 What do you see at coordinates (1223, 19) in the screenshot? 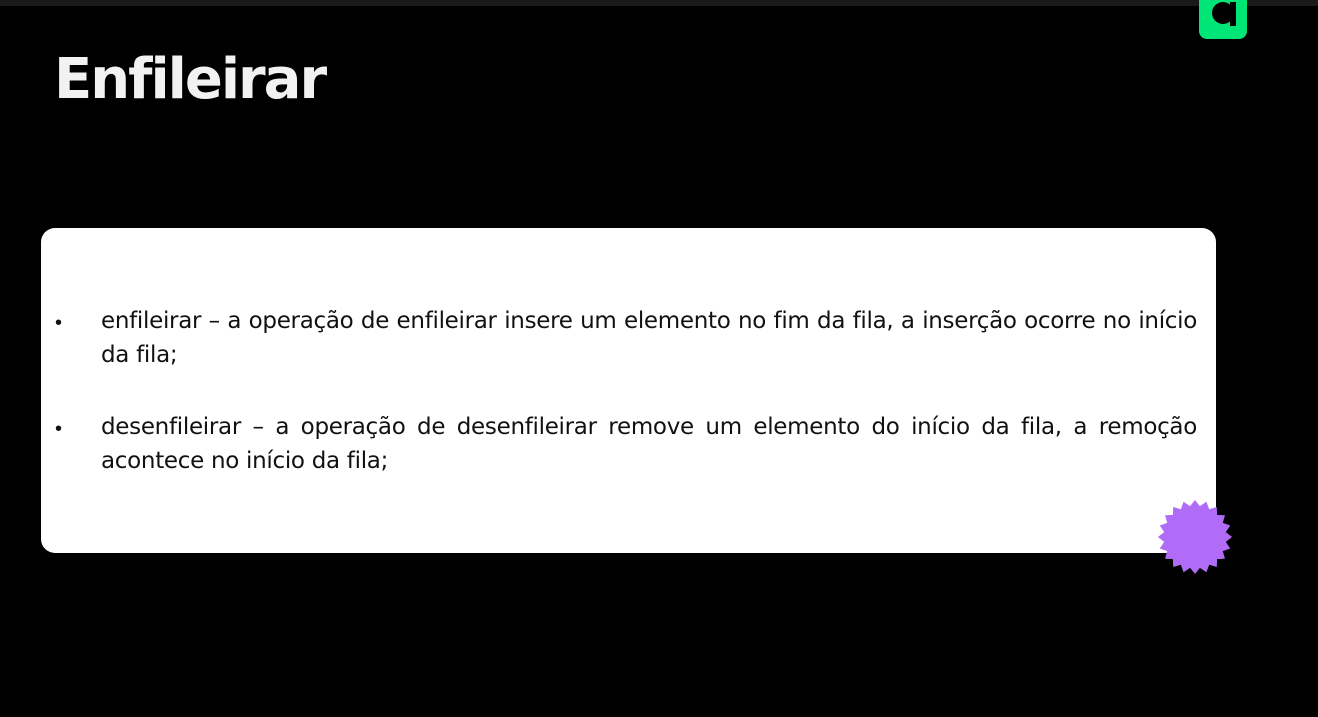
I see `brand-logo-icon` at bounding box center [1223, 19].